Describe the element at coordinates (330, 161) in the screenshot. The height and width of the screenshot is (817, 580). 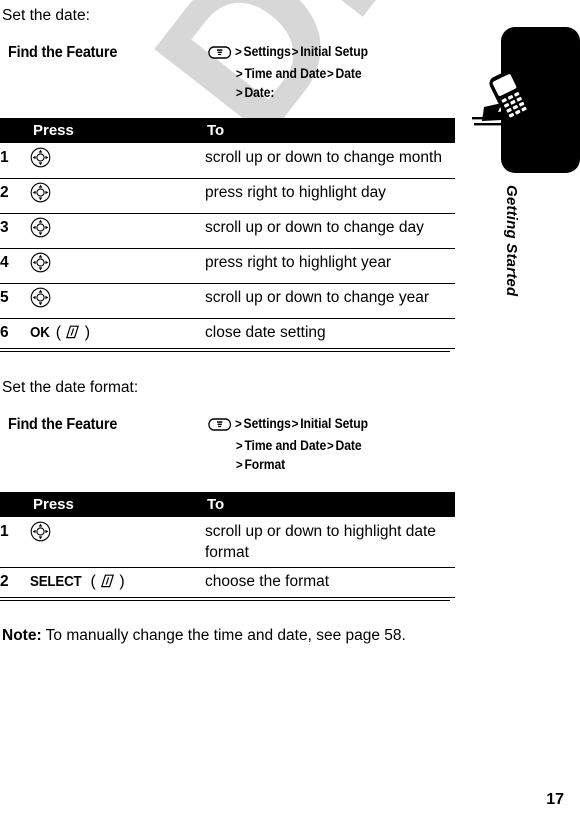
I see `step-description: scroll up or down to change month` at that location.